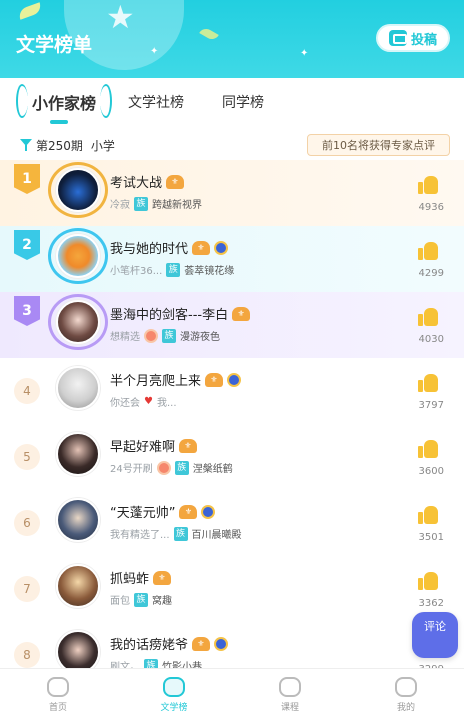 The image size is (464, 720). What do you see at coordinates (423, 40) in the screenshot?
I see `submit-label: 投稿` at bounding box center [423, 40].